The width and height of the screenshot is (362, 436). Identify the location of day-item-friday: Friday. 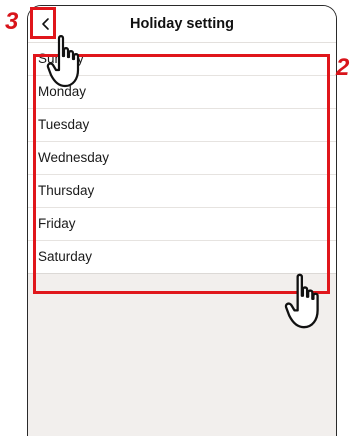
(182, 224).